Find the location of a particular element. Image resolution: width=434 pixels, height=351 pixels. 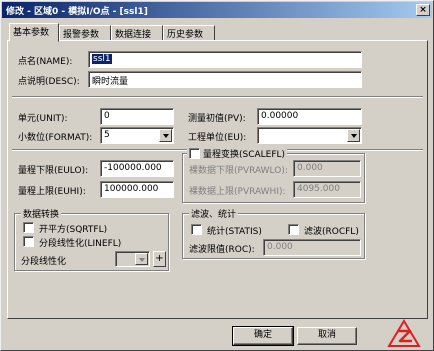

sqrtfl-label: 开平方(SQRTFL) is located at coordinates (73, 230).